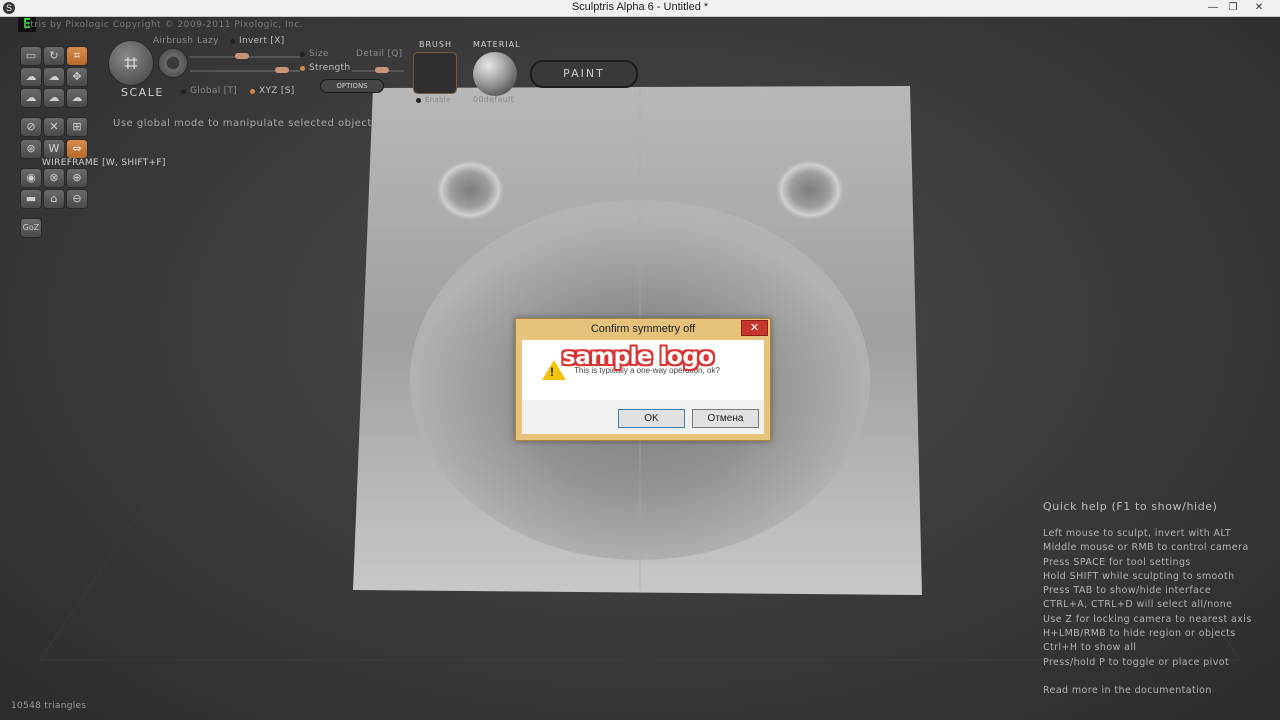 Image resolution: width=1280 pixels, height=720 pixels. Describe the element at coordinates (379, 54) in the screenshot. I see `detail-label: Detail [Q]` at that location.